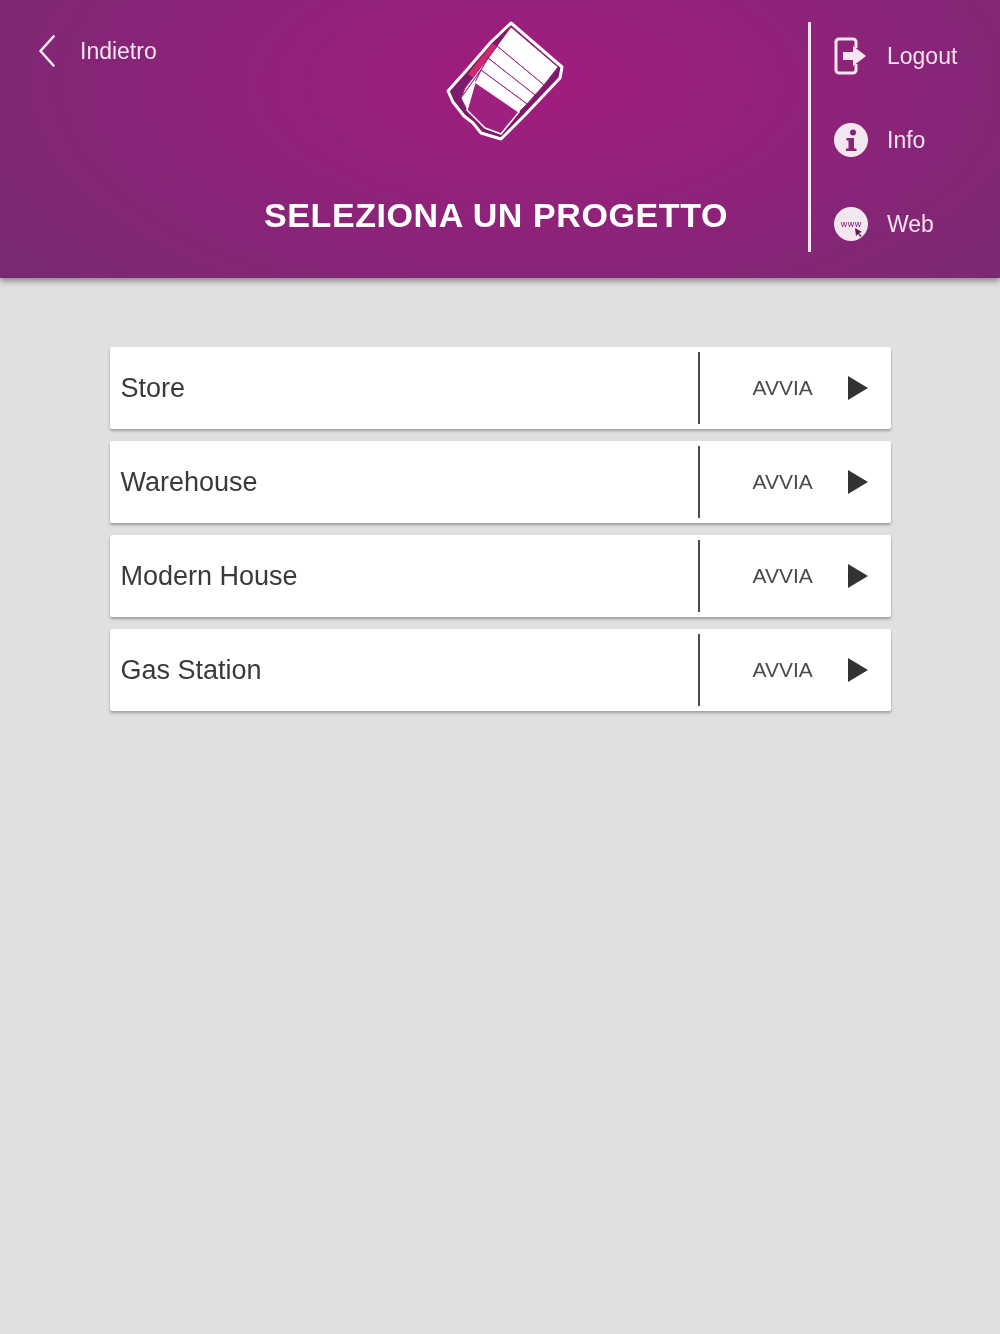 The height and width of the screenshot is (1334, 1000). I want to click on project-name: Warehouse, so click(189, 482).